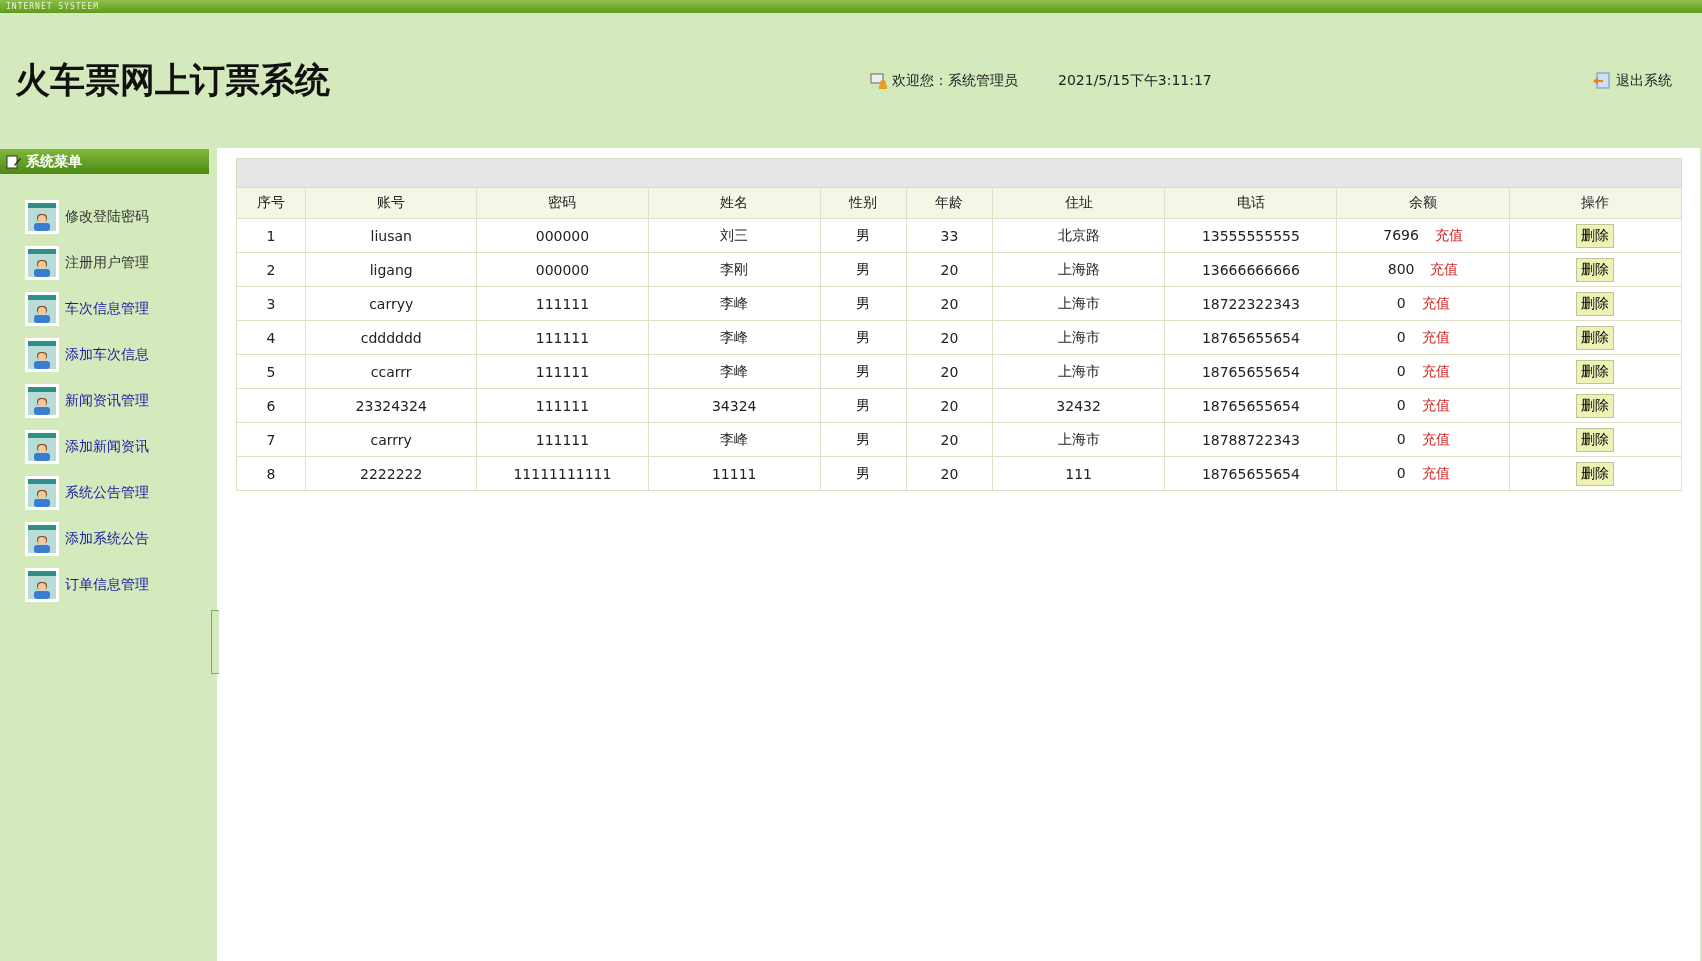 The height and width of the screenshot is (961, 1702). What do you see at coordinates (391, 235) in the screenshot?
I see `table-cell: liusan` at bounding box center [391, 235].